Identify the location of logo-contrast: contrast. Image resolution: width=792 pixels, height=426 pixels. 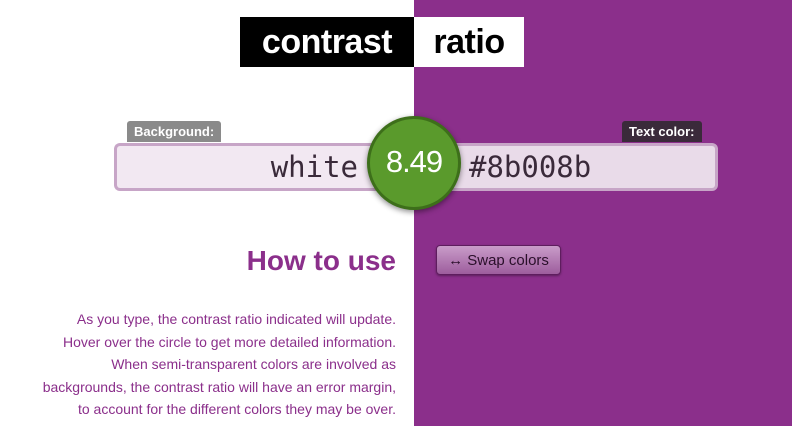
(327, 42).